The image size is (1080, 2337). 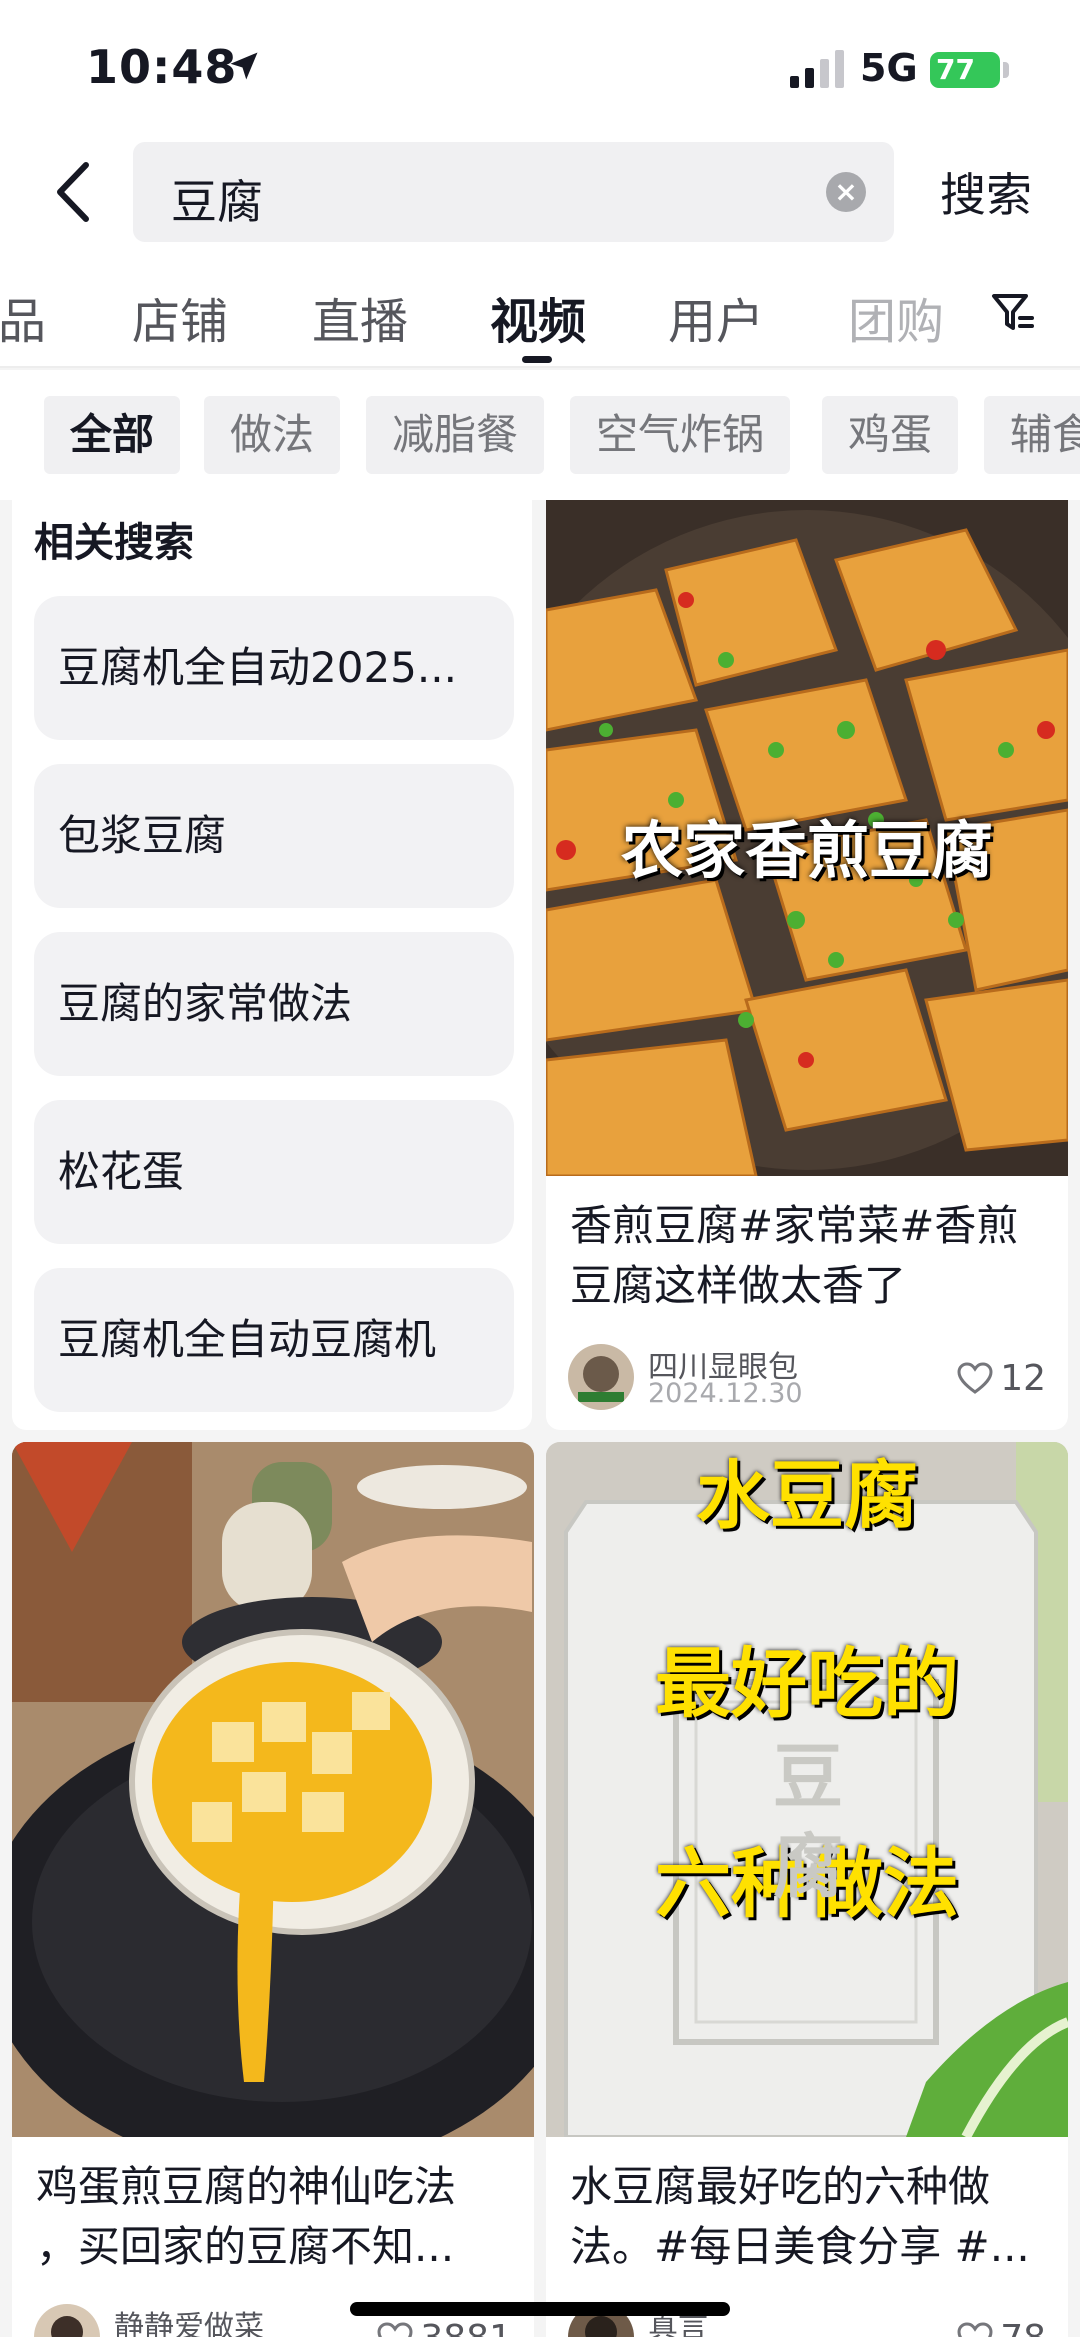 What do you see at coordinates (23, 317) in the screenshot?
I see `tab-products: 品` at bounding box center [23, 317].